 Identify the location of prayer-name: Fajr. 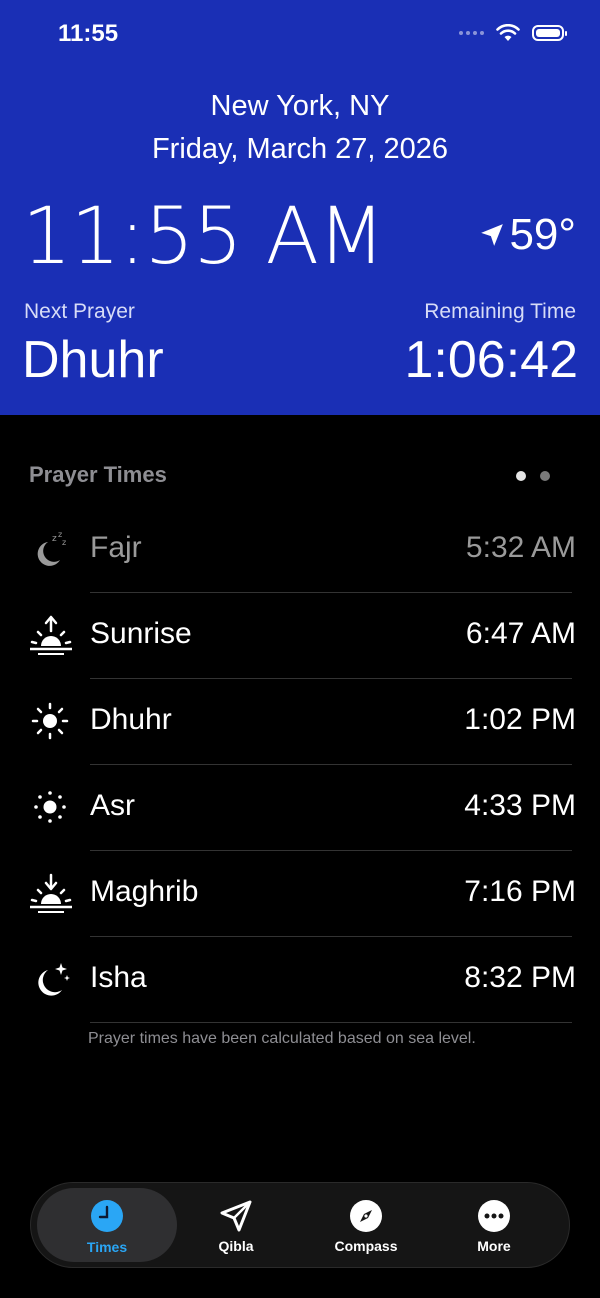
(116, 547).